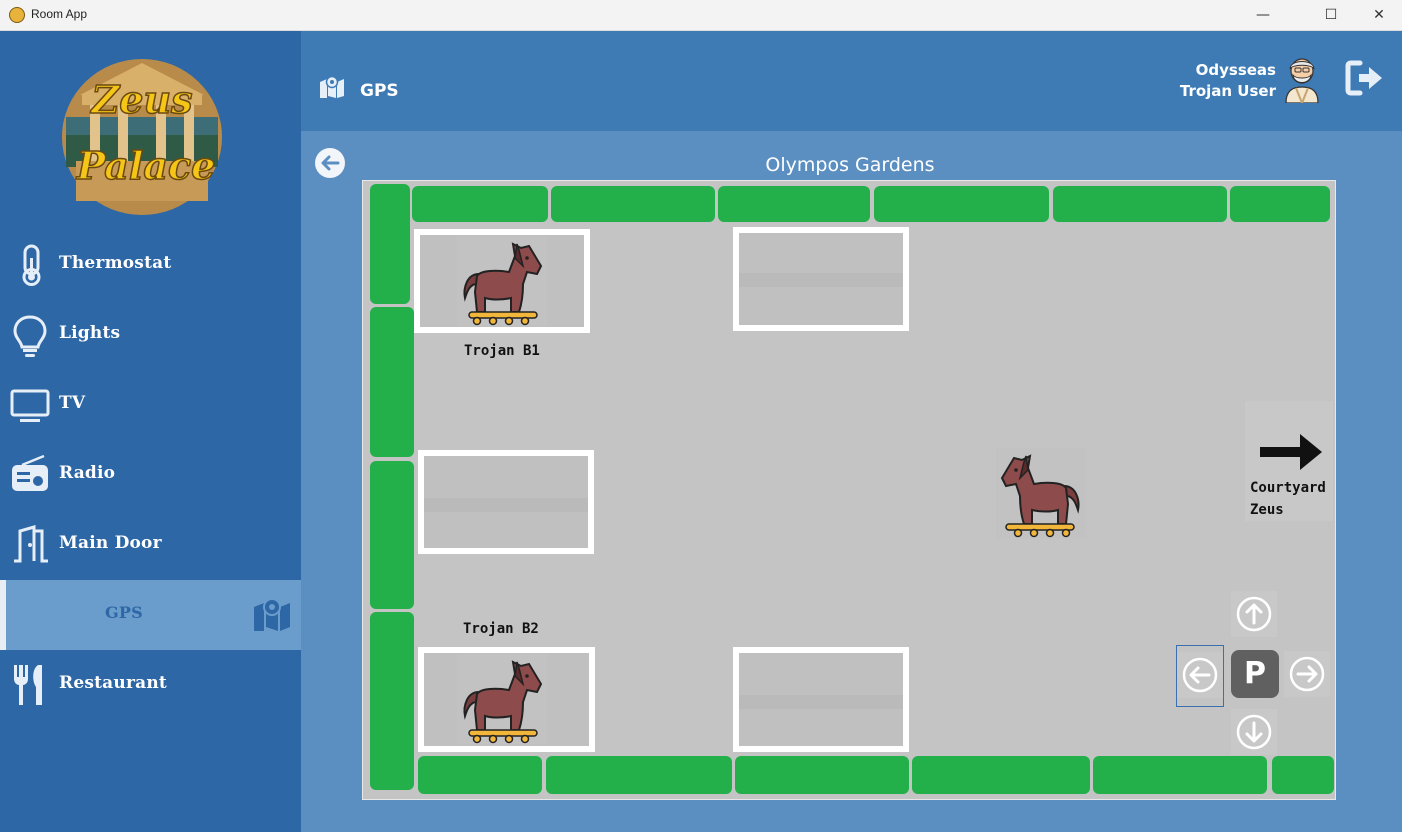  What do you see at coordinates (1041, 493) in the screenshot?
I see `user-horse-marker` at bounding box center [1041, 493].